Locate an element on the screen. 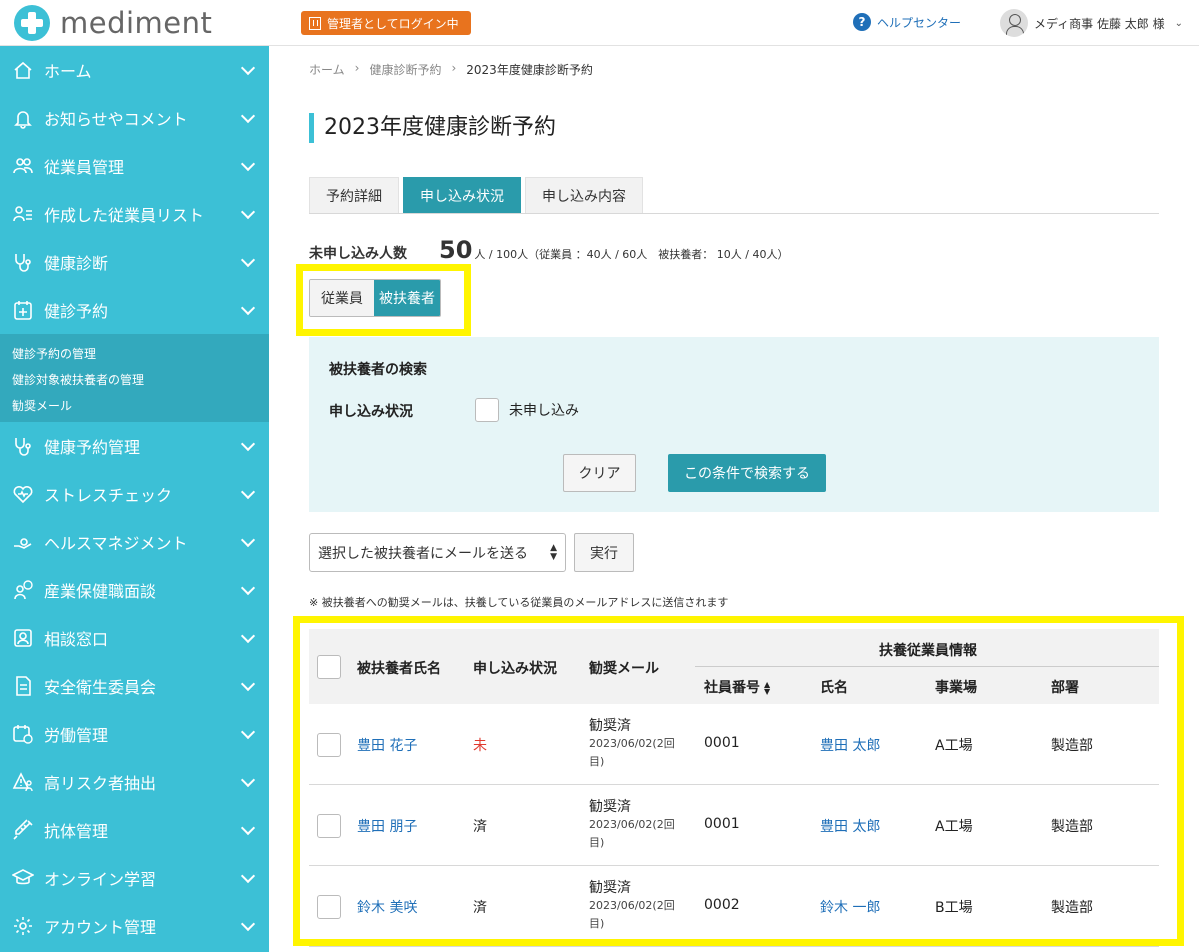 Image resolution: width=1199 pixels, height=952 pixels. sidebar-item: ストレスチェック is located at coordinates (134, 494).